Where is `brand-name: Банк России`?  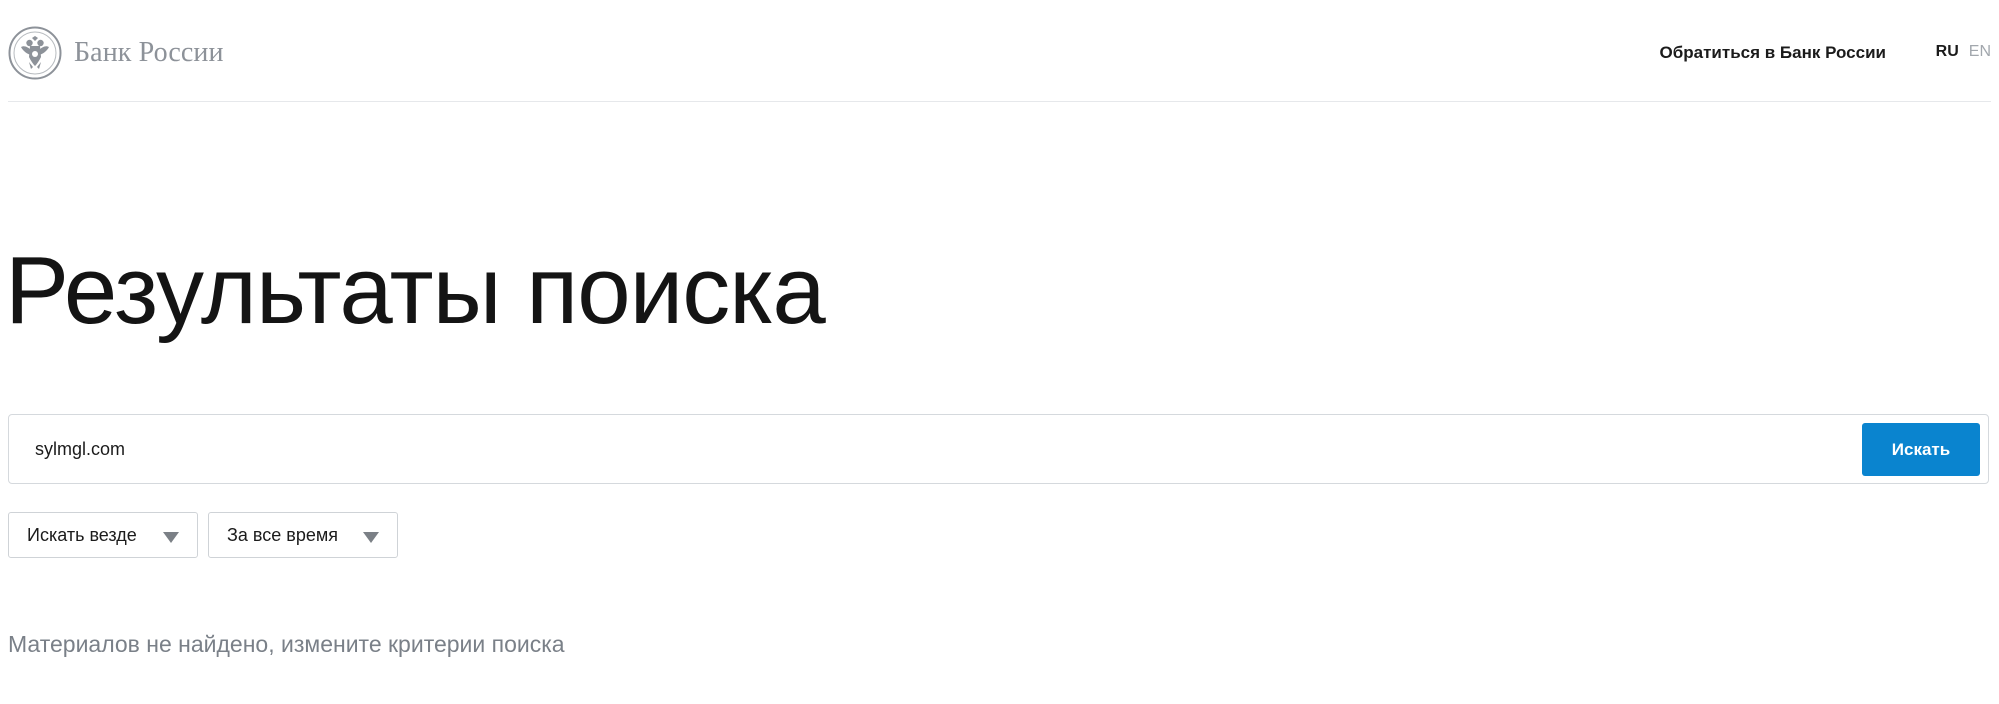 brand-name: Банк России is located at coordinates (149, 52).